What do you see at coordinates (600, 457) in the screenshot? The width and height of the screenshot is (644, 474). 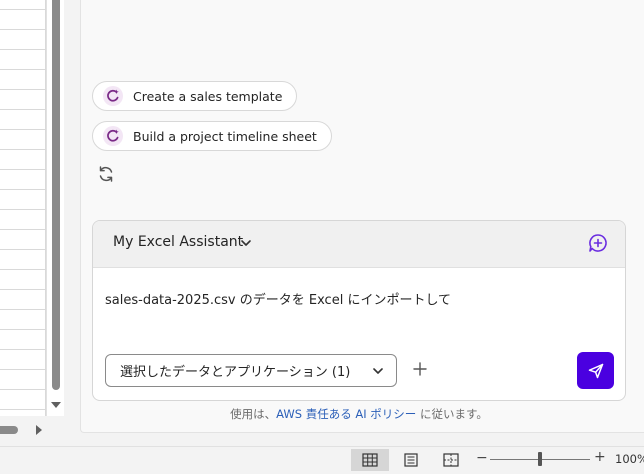 I see `zoom-in-button: +` at bounding box center [600, 457].